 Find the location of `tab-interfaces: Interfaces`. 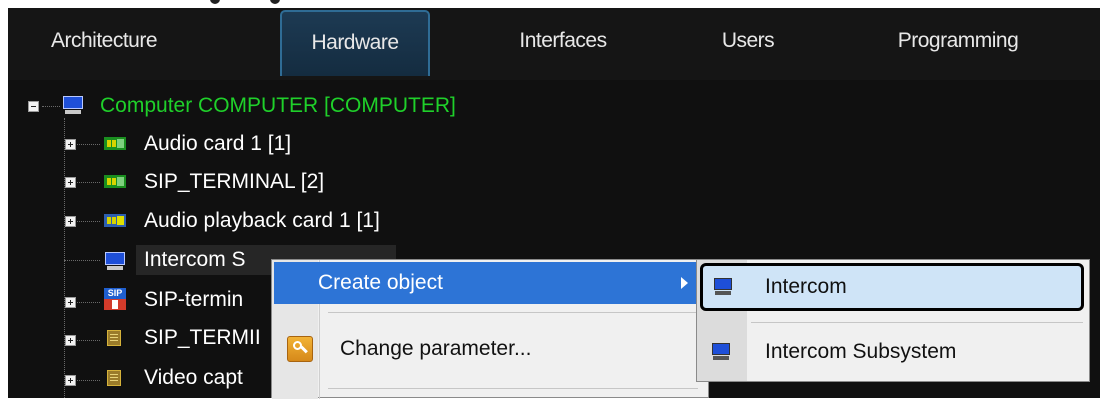

tab-interfaces: Interfaces is located at coordinates (563, 43).